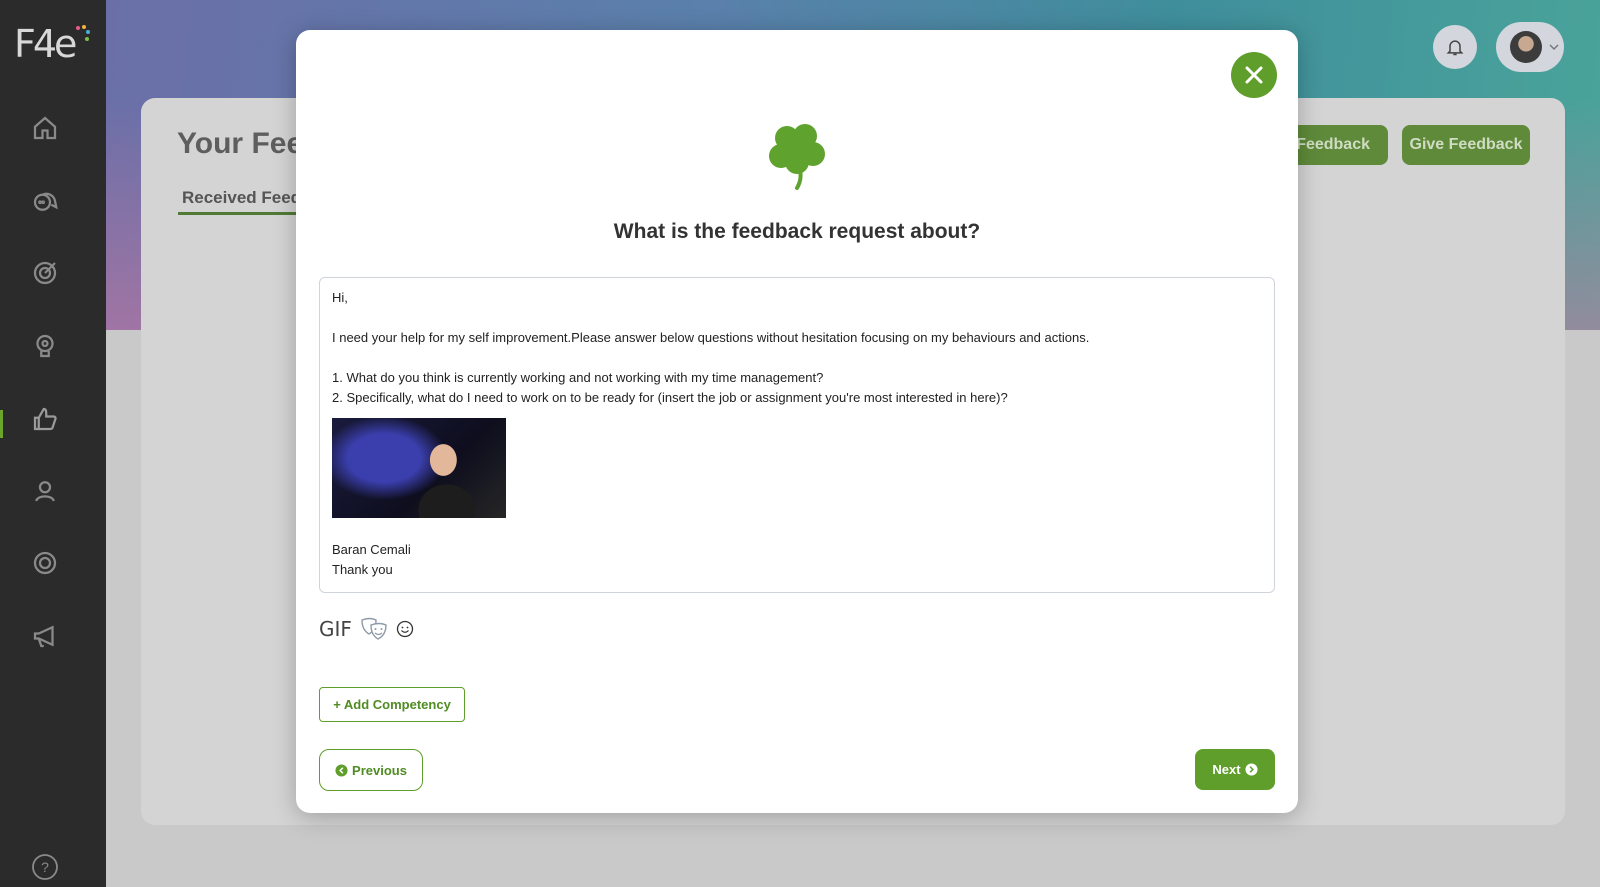 The image size is (1600, 887). What do you see at coordinates (45, 636) in the screenshot?
I see `megaphone-icon` at bounding box center [45, 636].